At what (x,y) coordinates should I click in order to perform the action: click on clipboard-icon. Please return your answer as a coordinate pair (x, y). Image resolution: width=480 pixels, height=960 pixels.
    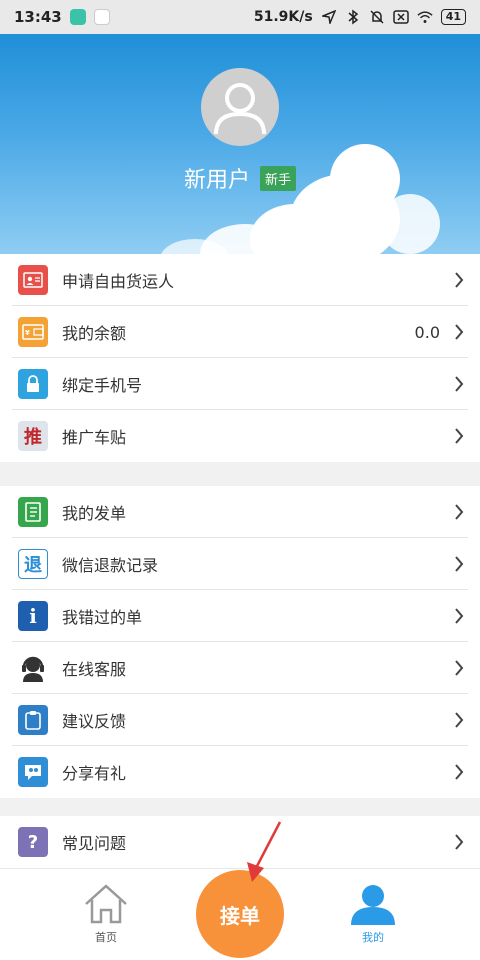
    Looking at the image, I should click on (33, 720).